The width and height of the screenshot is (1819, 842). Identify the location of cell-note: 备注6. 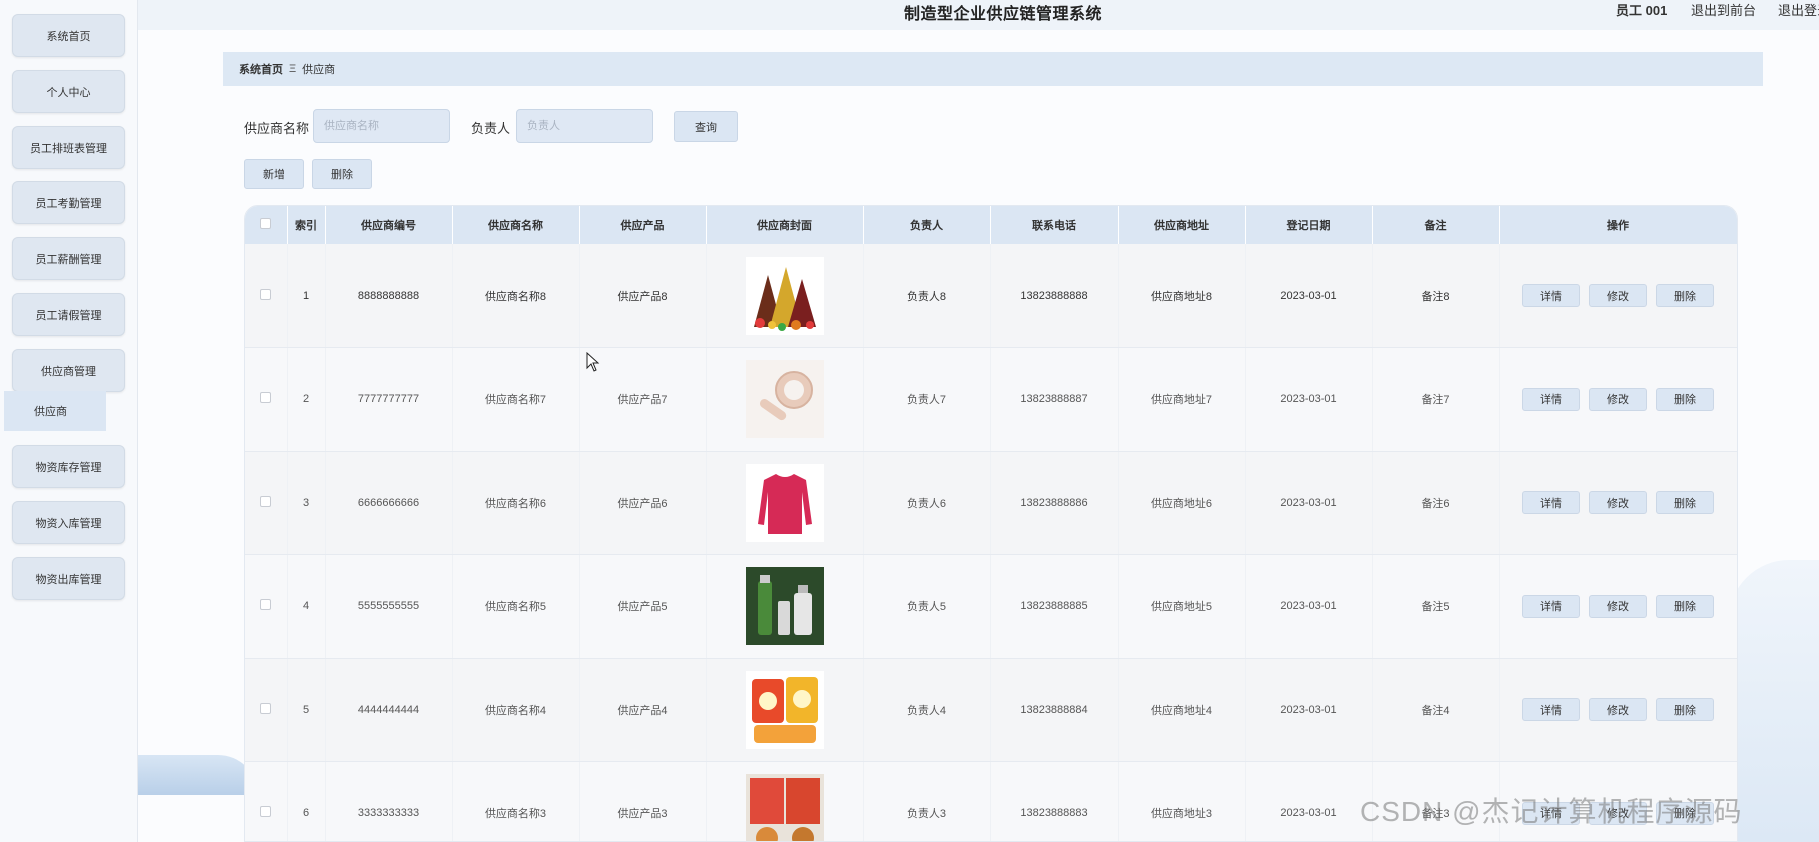
(1436, 503).